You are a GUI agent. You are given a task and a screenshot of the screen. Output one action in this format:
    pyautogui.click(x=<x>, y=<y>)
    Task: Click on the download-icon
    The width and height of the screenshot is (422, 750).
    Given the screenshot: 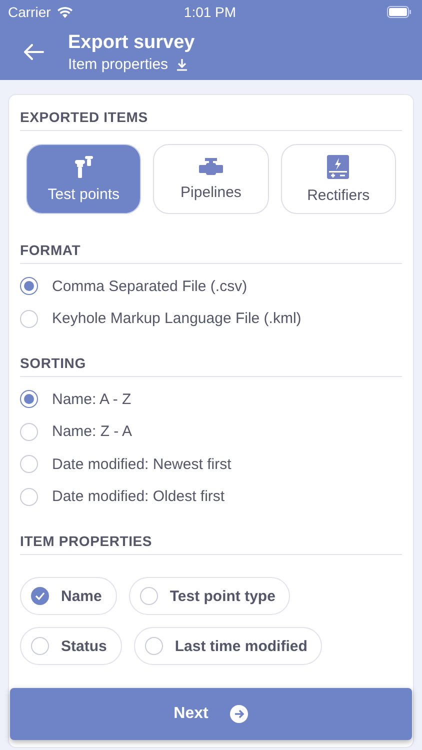 What is the action you would take?
    pyautogui.click(x=182, y=64)
    